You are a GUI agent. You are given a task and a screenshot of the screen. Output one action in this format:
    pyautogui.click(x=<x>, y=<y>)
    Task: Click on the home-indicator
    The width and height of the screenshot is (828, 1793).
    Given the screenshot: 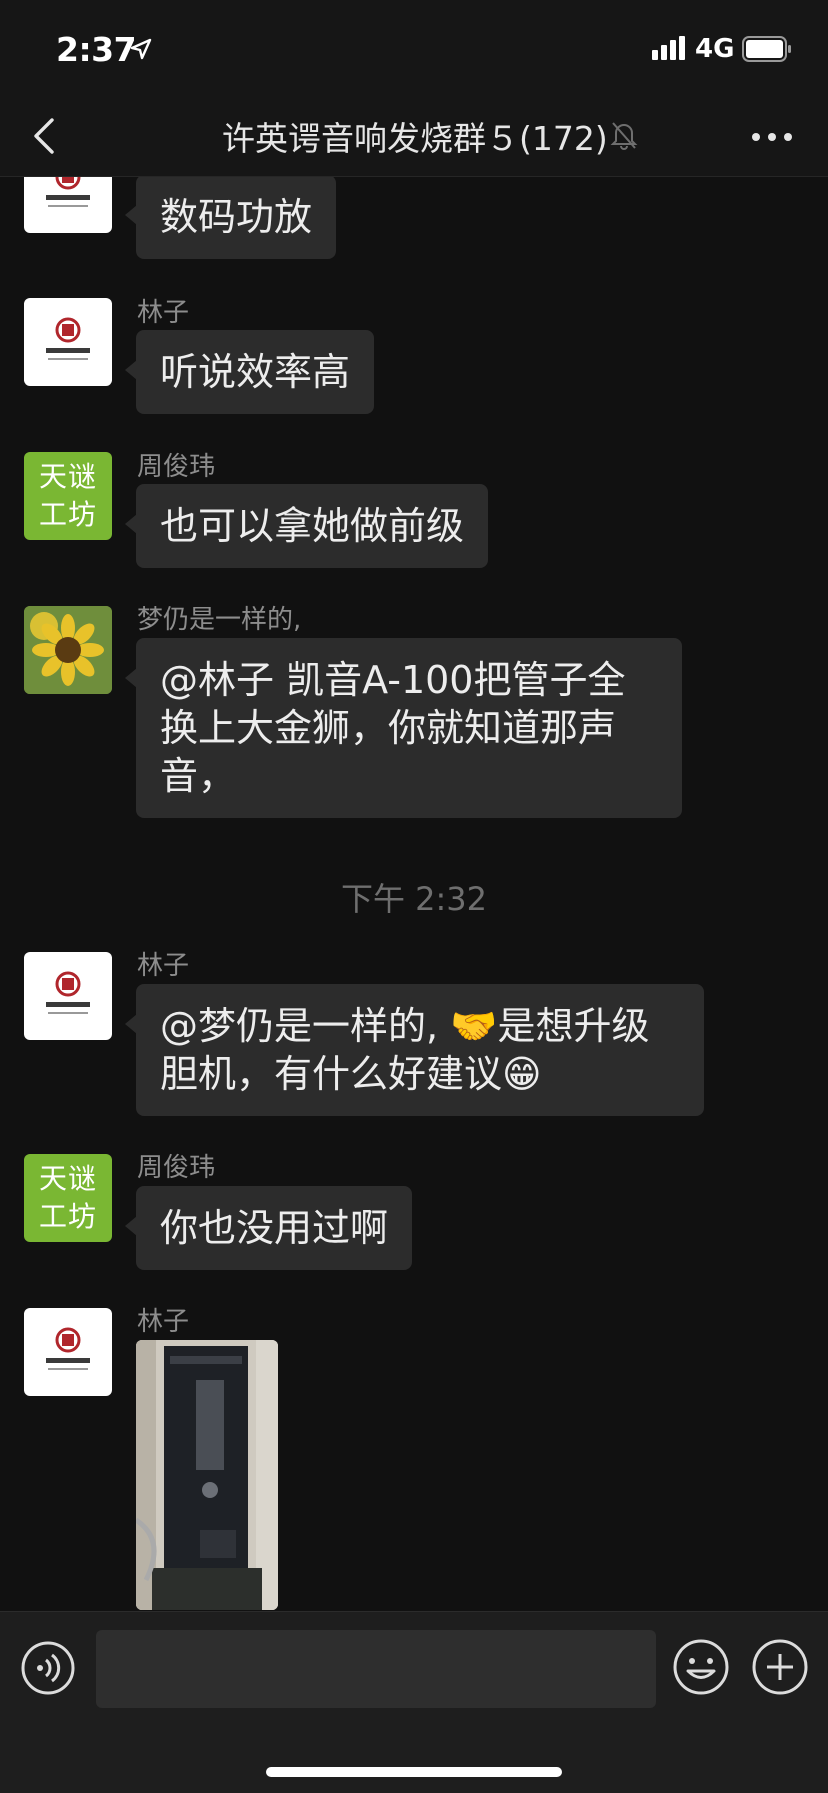 What is the action you would take?
    pyautogui.click(x=414, y=1772)
    